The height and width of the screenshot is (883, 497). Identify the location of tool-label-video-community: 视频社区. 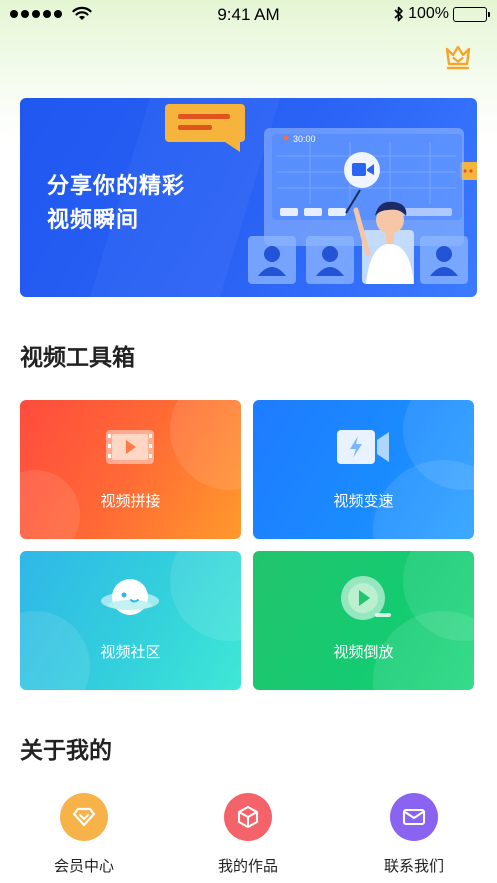
(130, 652).